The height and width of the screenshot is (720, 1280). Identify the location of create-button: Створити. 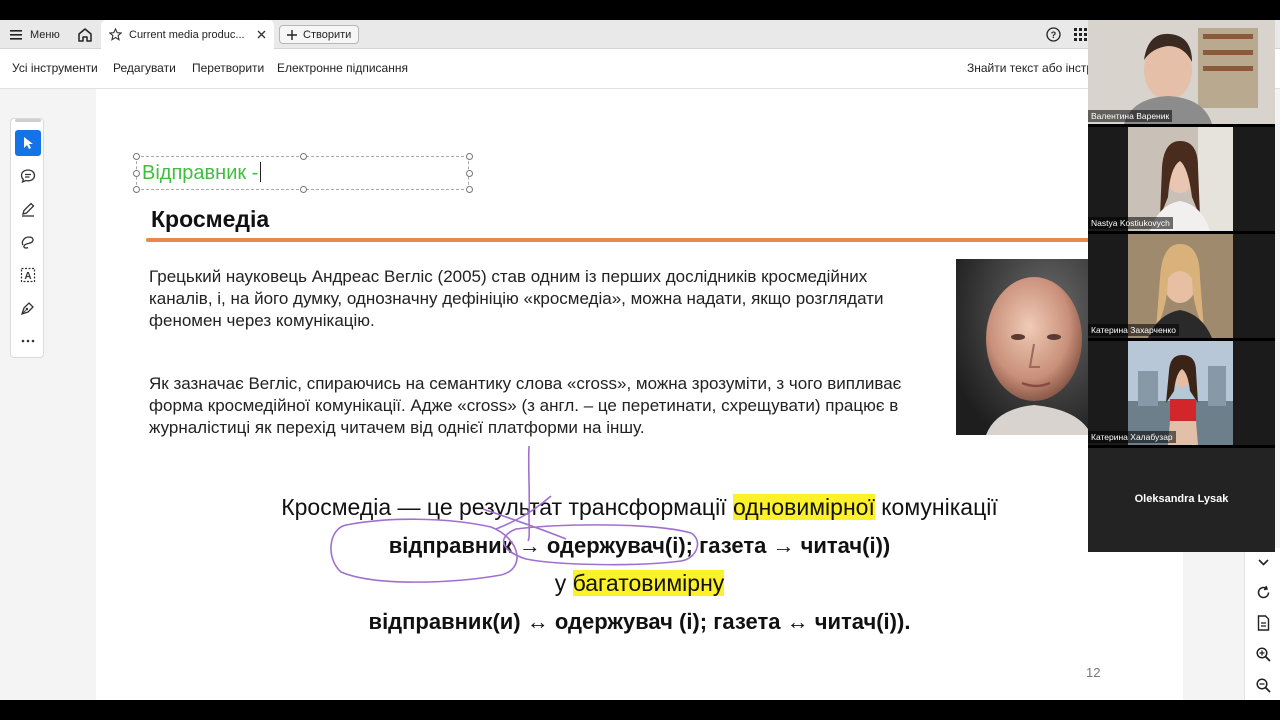
(319, 34).